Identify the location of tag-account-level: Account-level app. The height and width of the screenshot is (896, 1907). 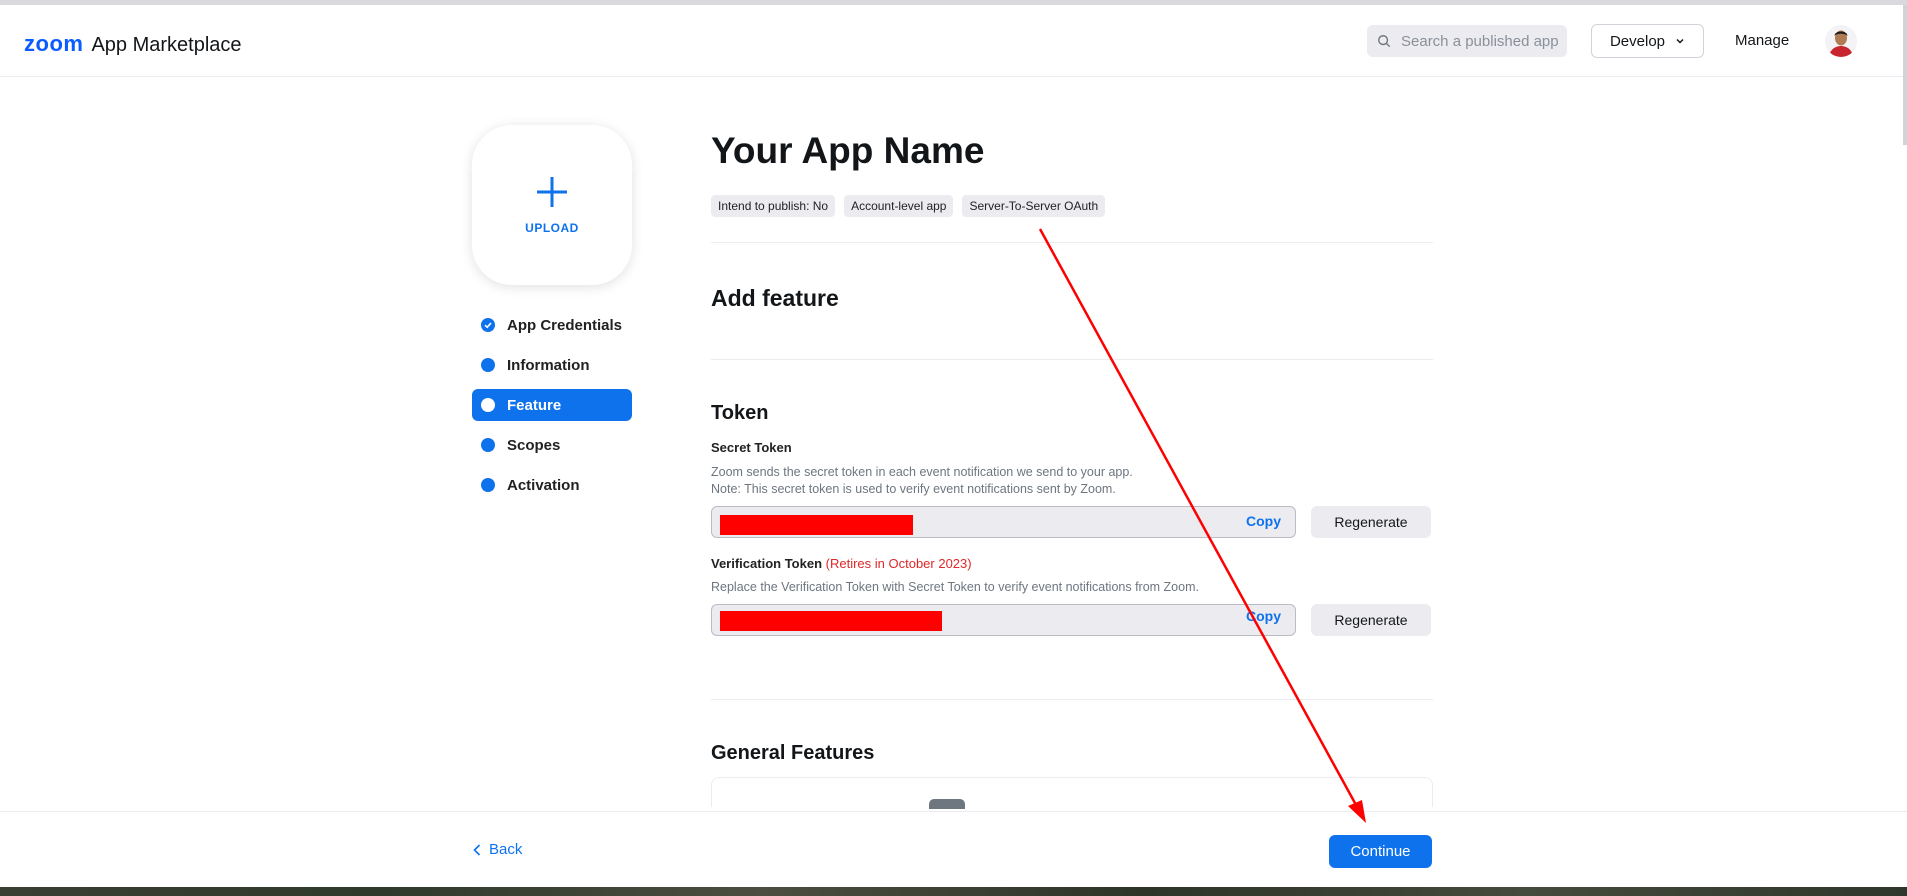
(899, 206).